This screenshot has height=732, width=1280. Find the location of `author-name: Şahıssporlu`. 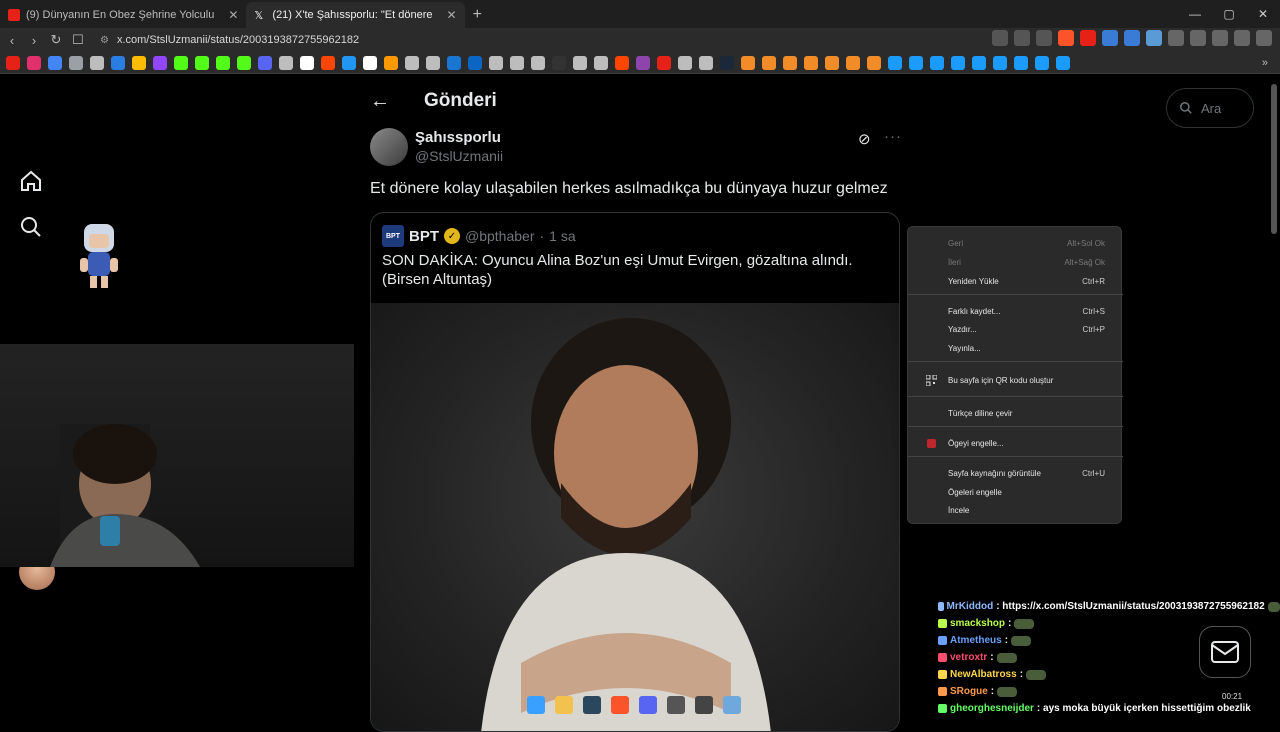

author-name: Şahıssporlu is located at coordinates (458, 137).